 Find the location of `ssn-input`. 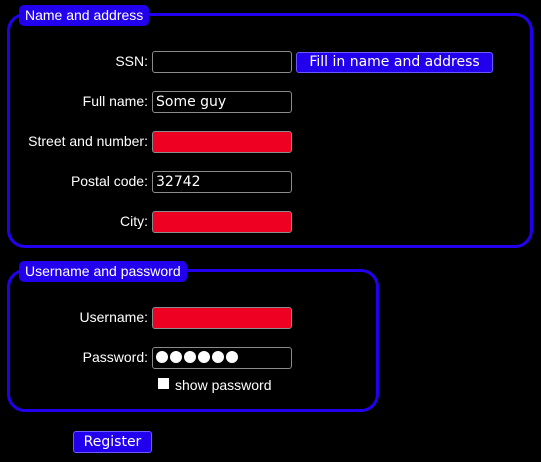

ssn-input is located at coordinates (222, 62).